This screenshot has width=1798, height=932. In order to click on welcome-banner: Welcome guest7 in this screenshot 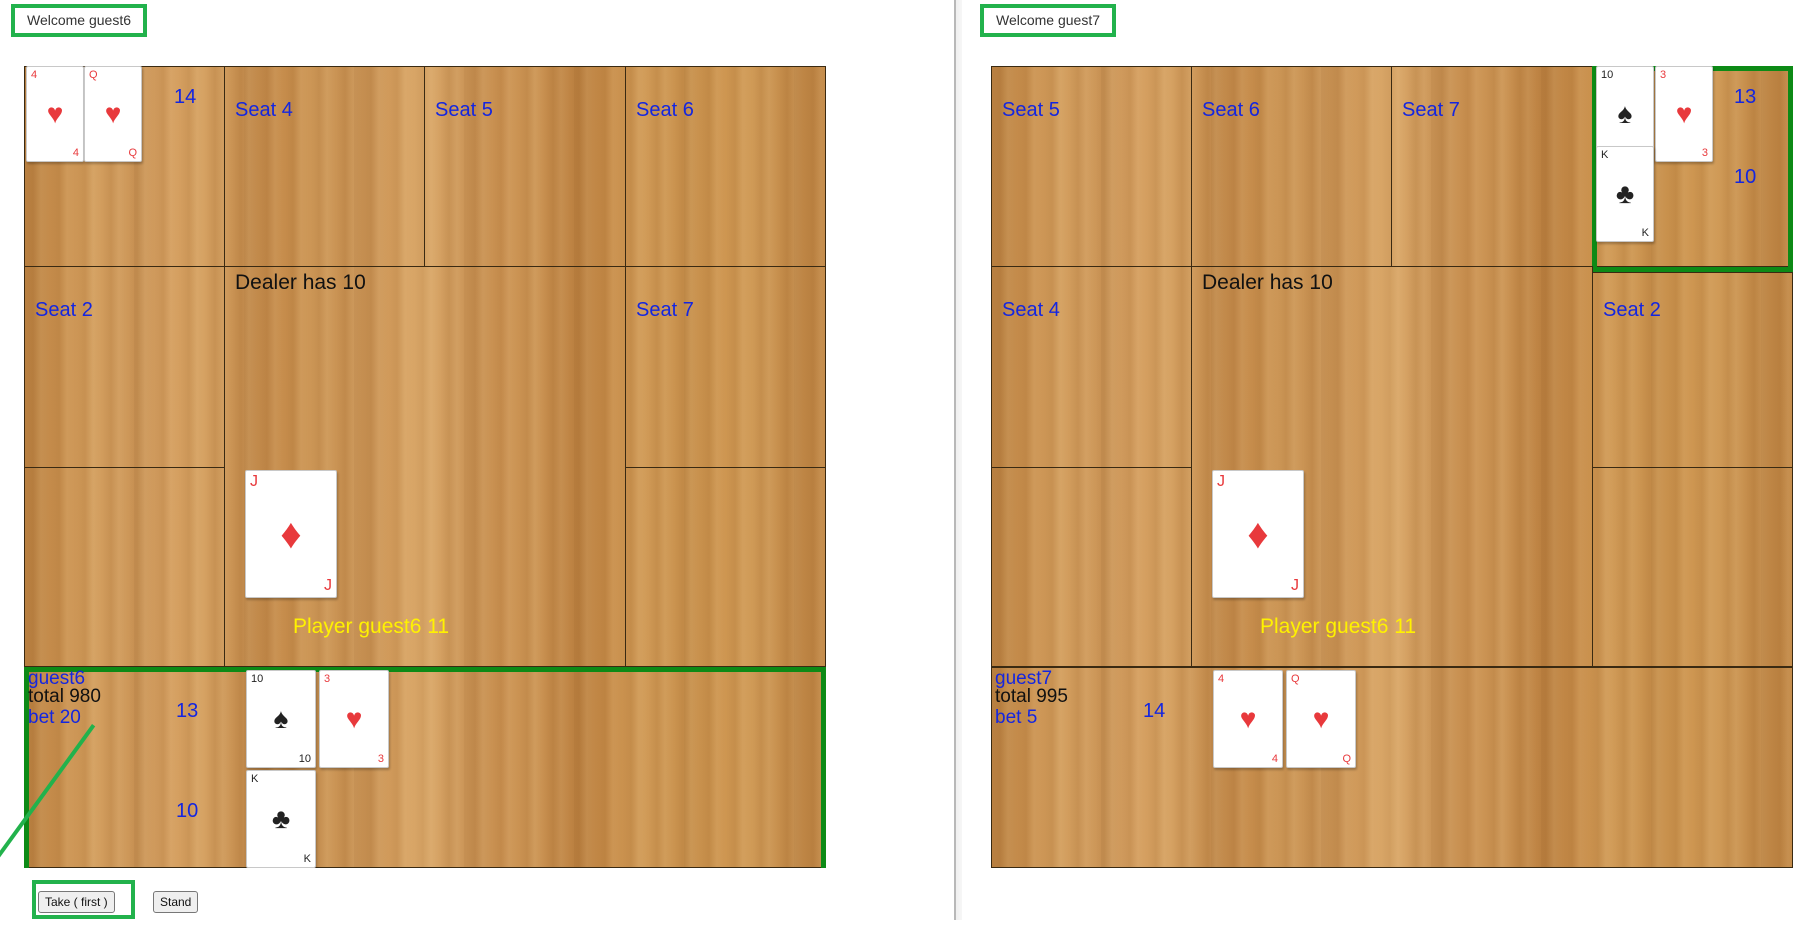, I will do `click(1048, 20)`.